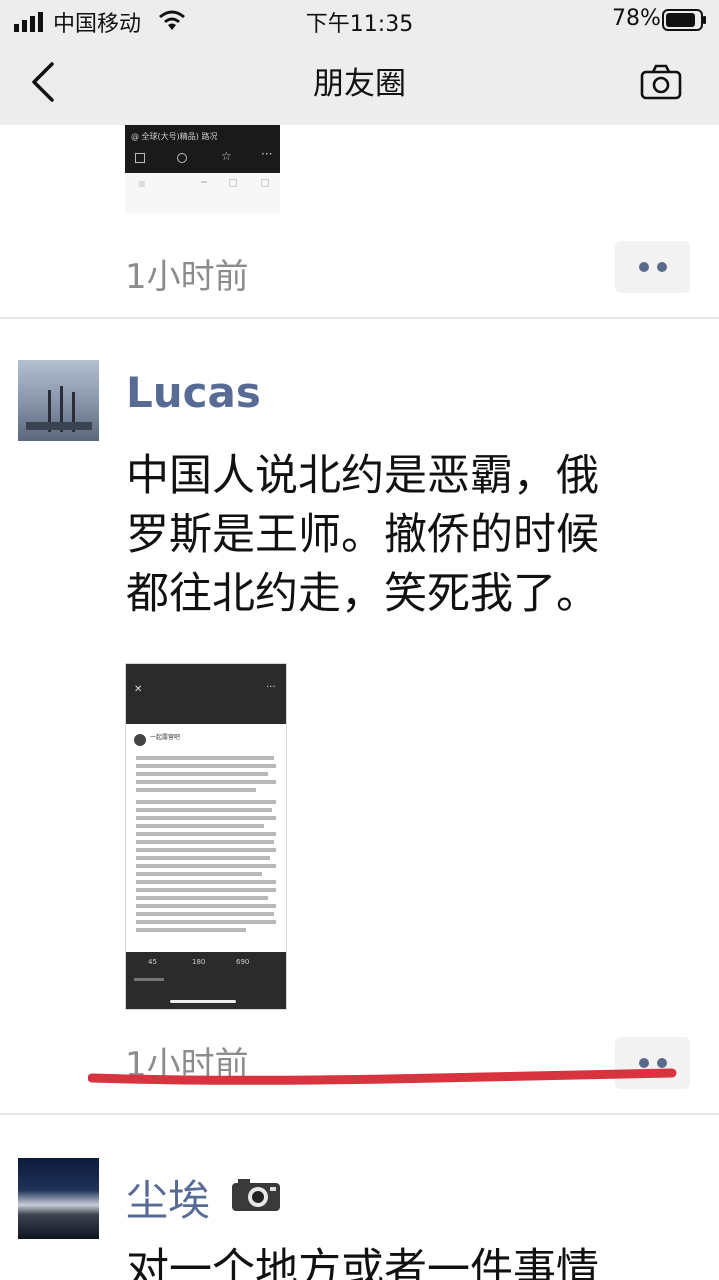  What do you see at coordinates (362, 594) in the screenshot?
I see `post-text-line: 都往北约走，笑死我了。` at bounding box center [362, 594].